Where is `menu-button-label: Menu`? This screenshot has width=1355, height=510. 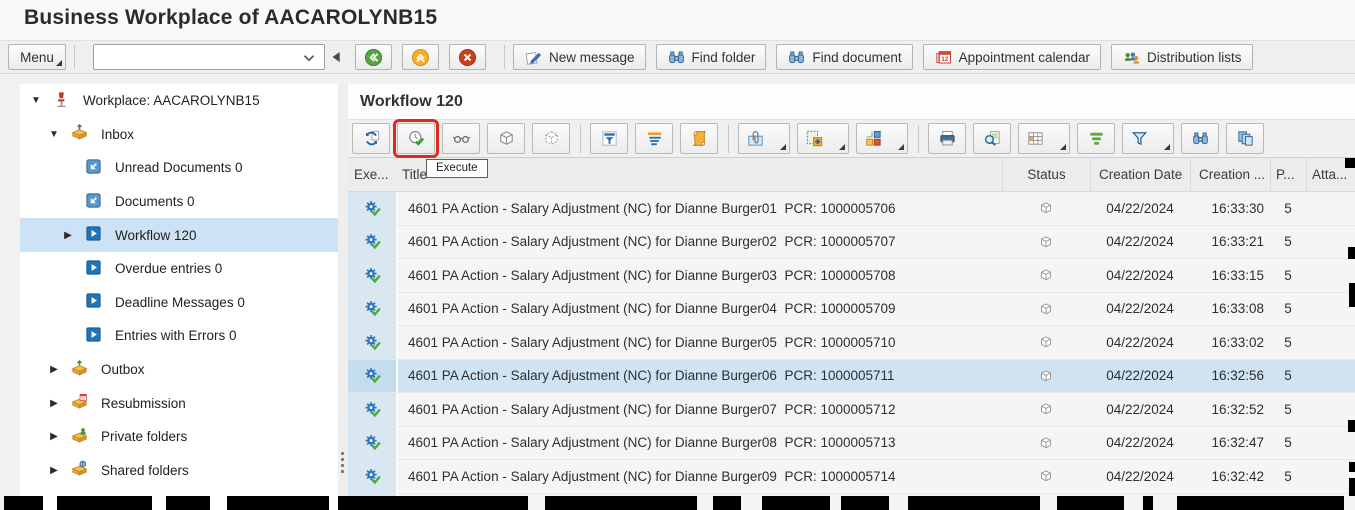
menu-button-label: Menu is located at coordinates (37, 57).